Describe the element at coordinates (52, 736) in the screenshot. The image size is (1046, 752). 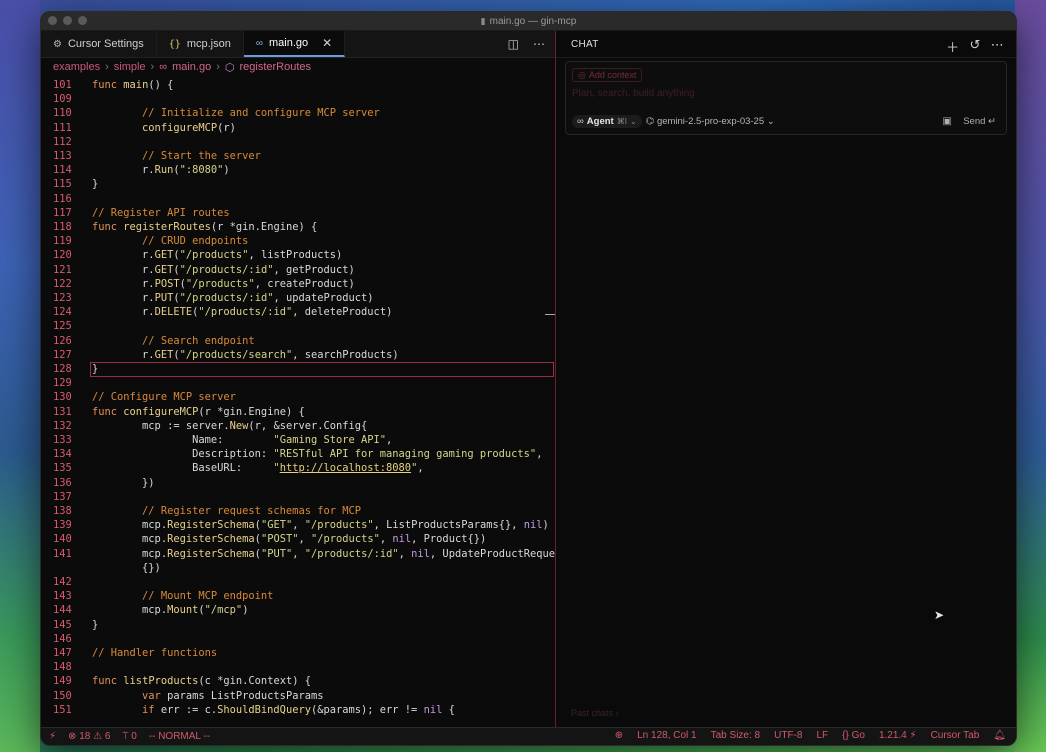
I see `remote-icon: ⚡` at that location.